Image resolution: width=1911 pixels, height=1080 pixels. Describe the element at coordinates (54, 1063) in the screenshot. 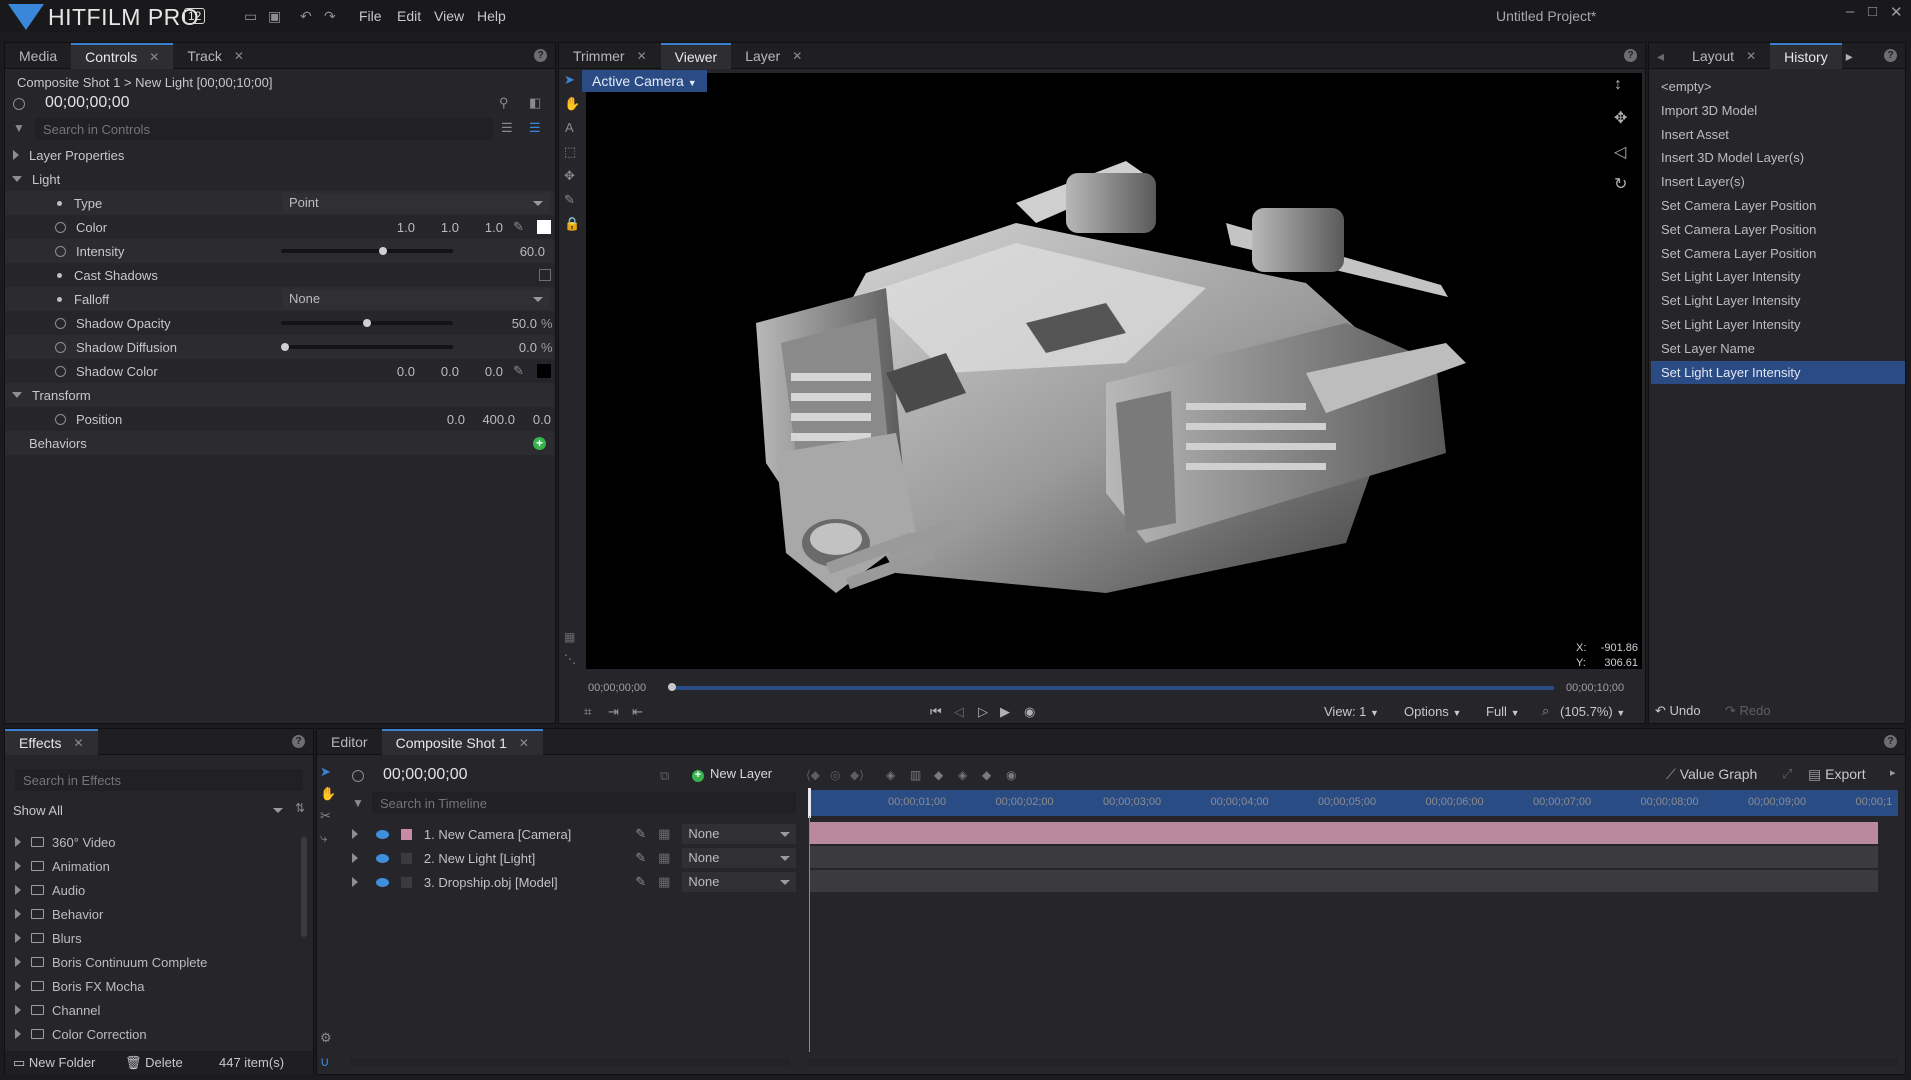

I see `new-folder-button: ▭ New Folder` at that location.